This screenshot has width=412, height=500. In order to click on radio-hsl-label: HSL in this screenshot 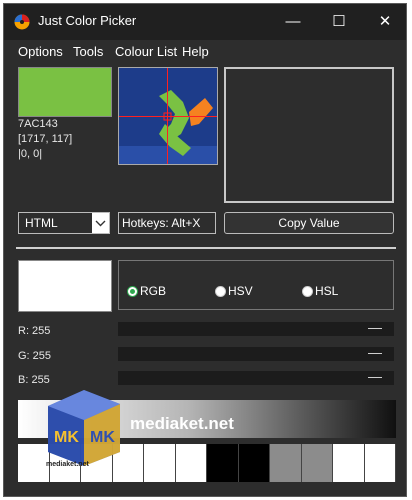, I will do `click(327, 291)`.